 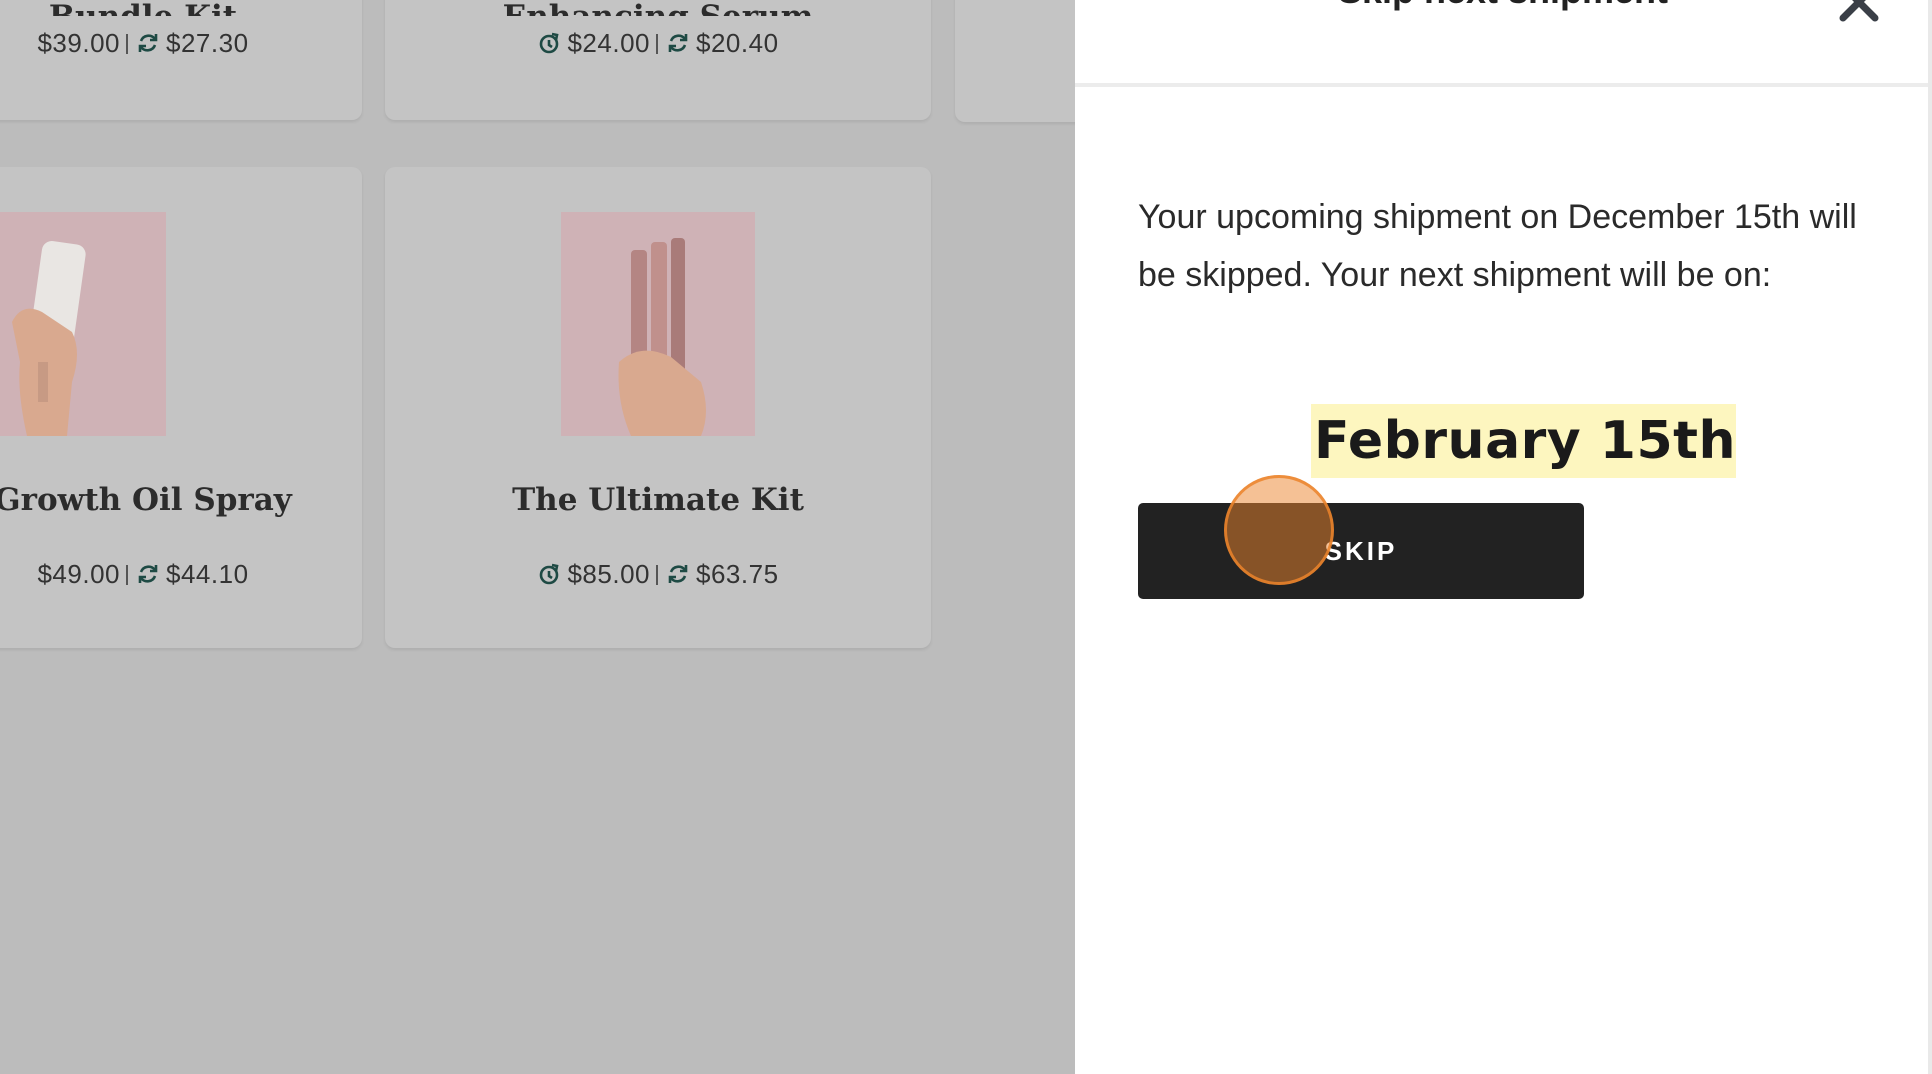 What do you see at coordinates (78, 574) in the screenshot?
I see `regular-price: $49.00` at bounding box center [78, 574].